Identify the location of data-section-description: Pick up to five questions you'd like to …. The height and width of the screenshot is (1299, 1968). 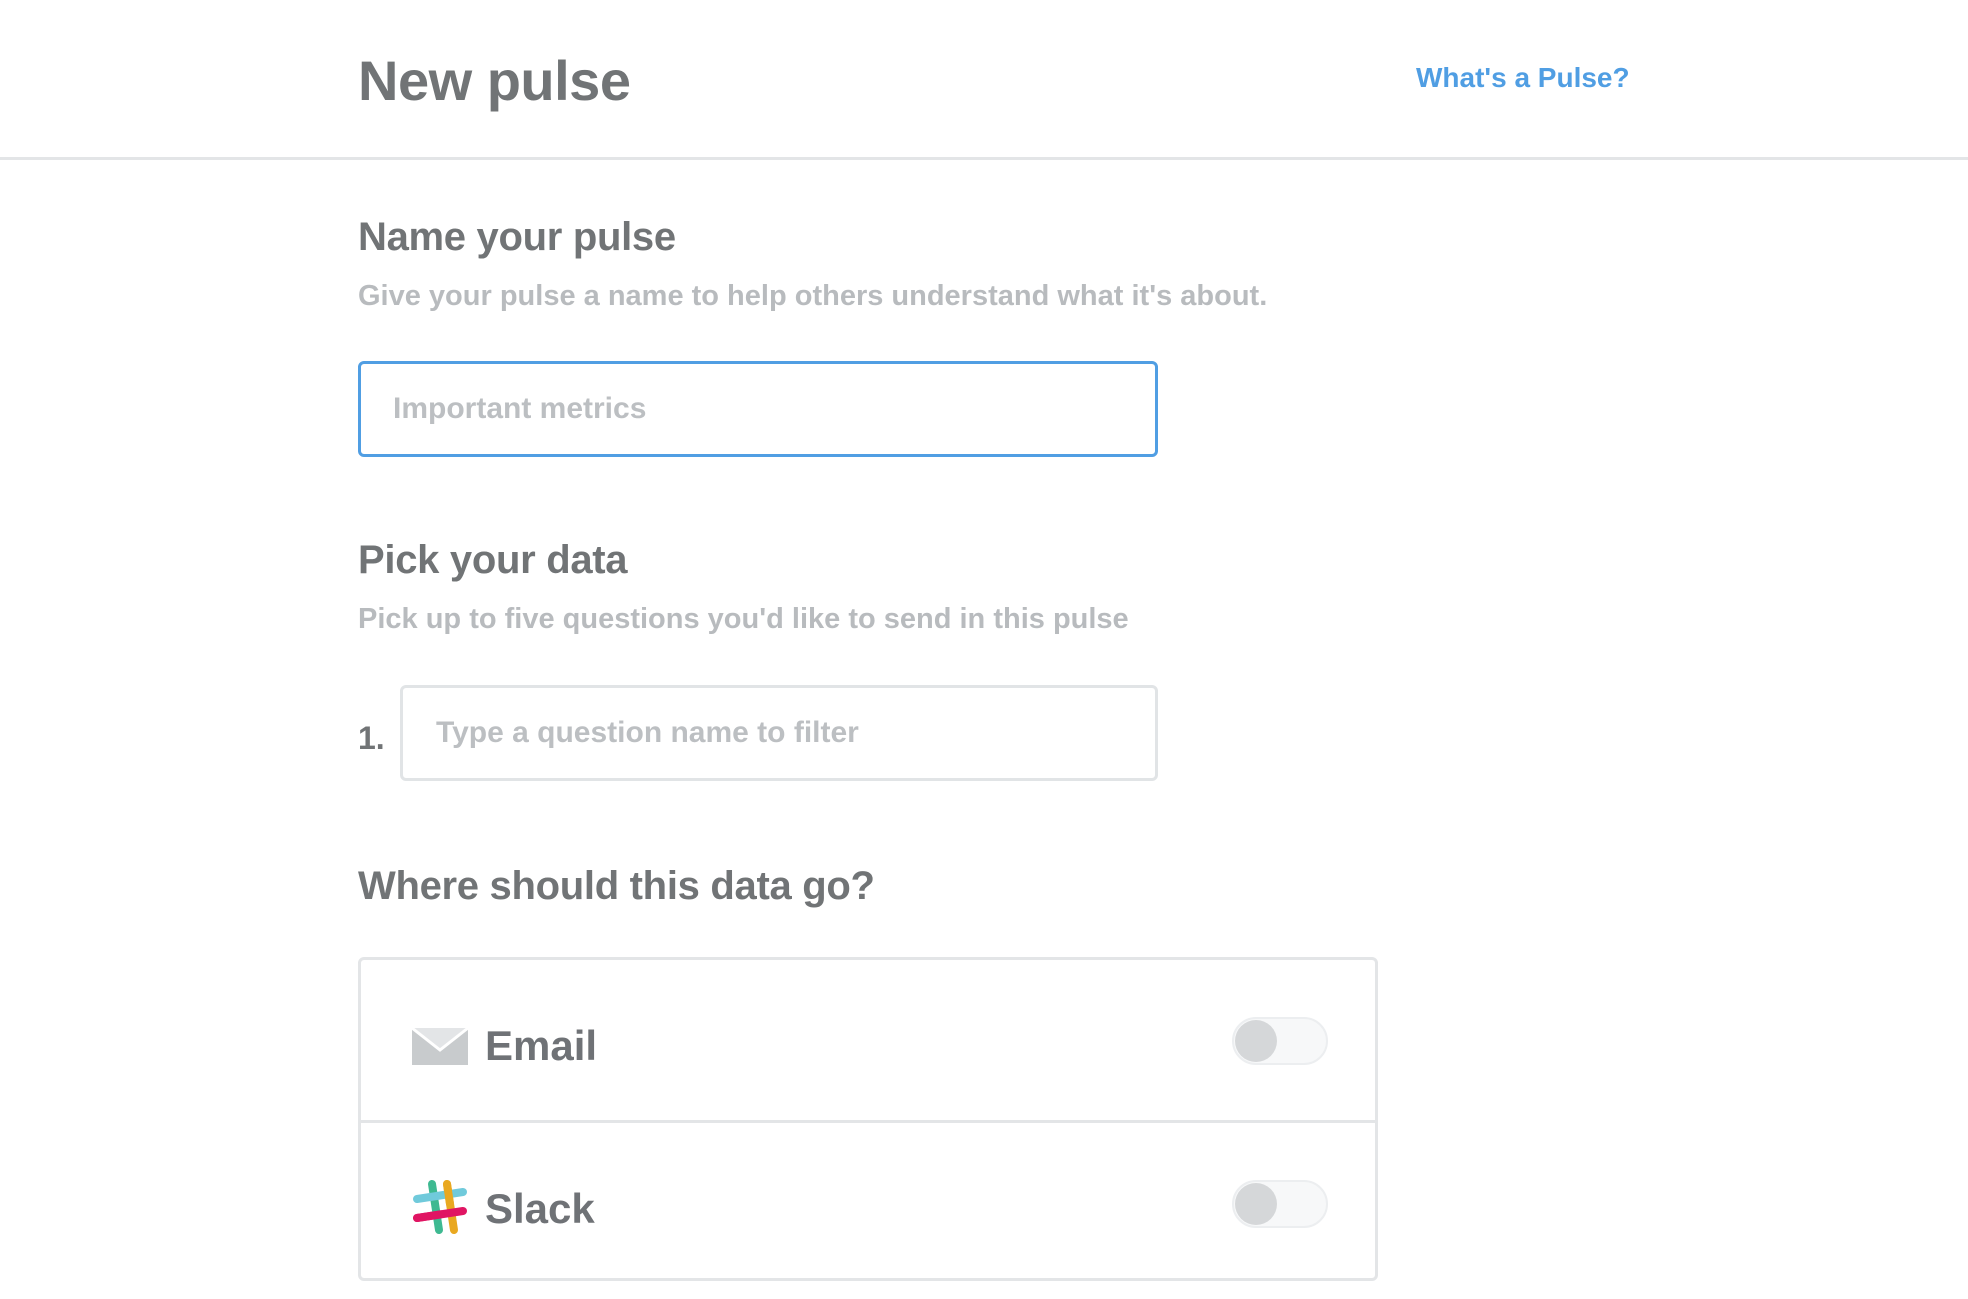
(743, 619).